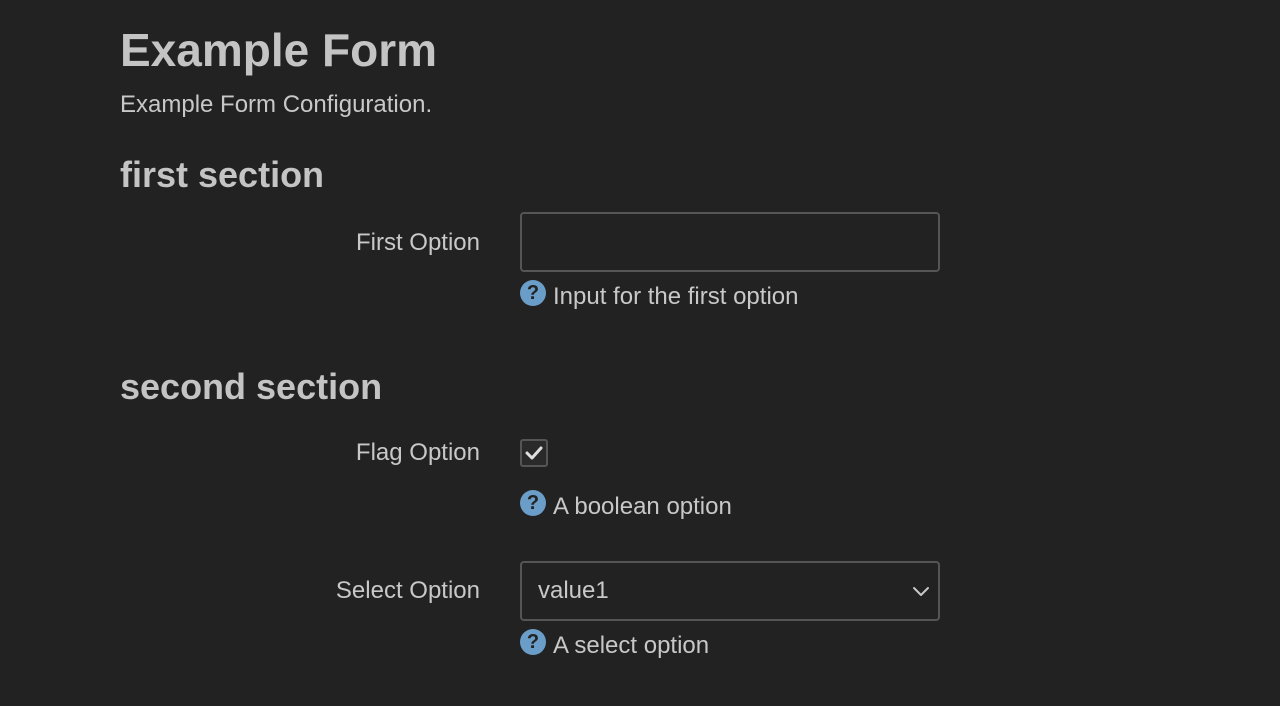  I want to click on help-text: Input for the first option, so click(676, 296).